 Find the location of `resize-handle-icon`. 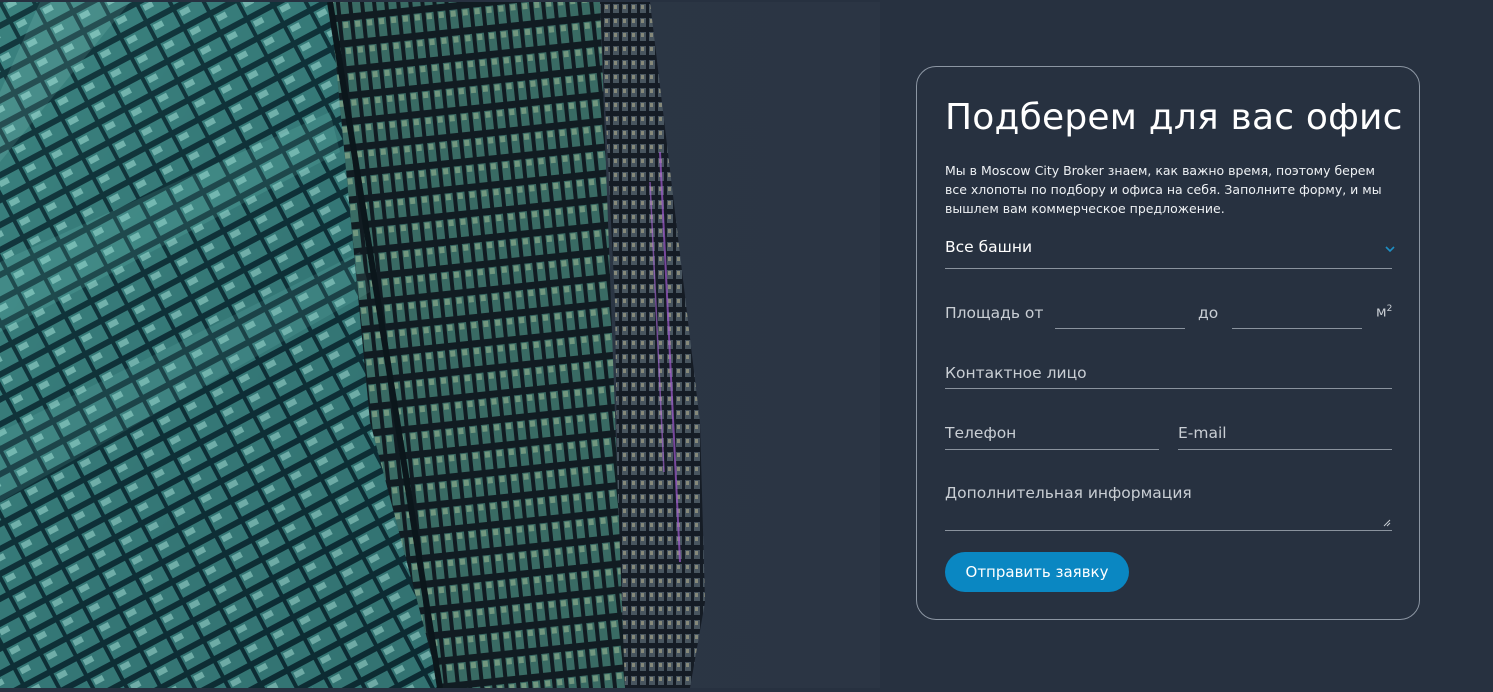

resize-handle-icon is located at coordinates (1387, 523).